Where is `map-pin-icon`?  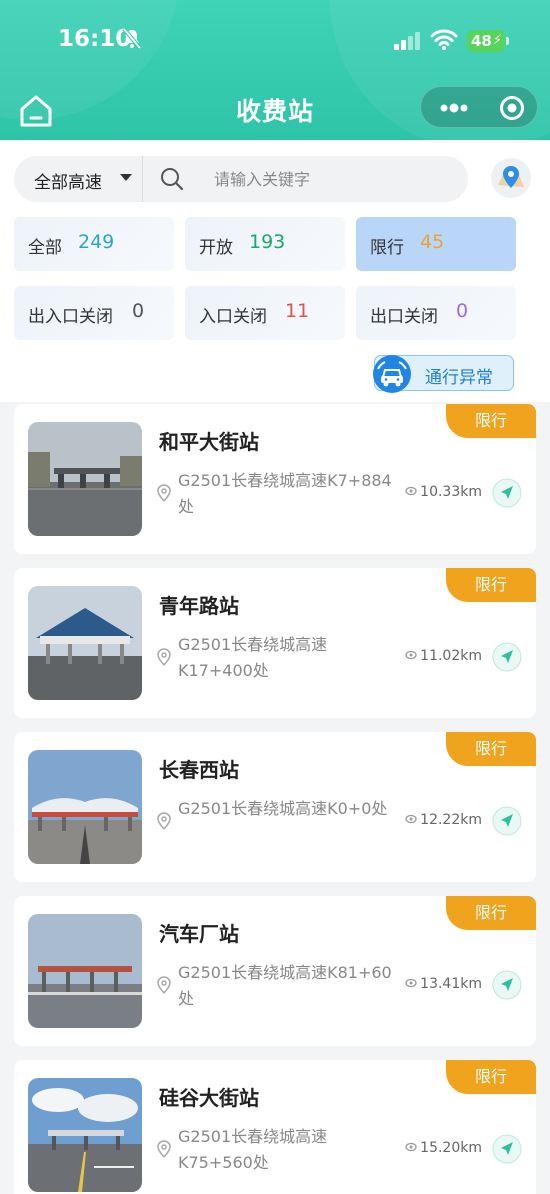
map-pin-icon is located at coordinates (511, 178).